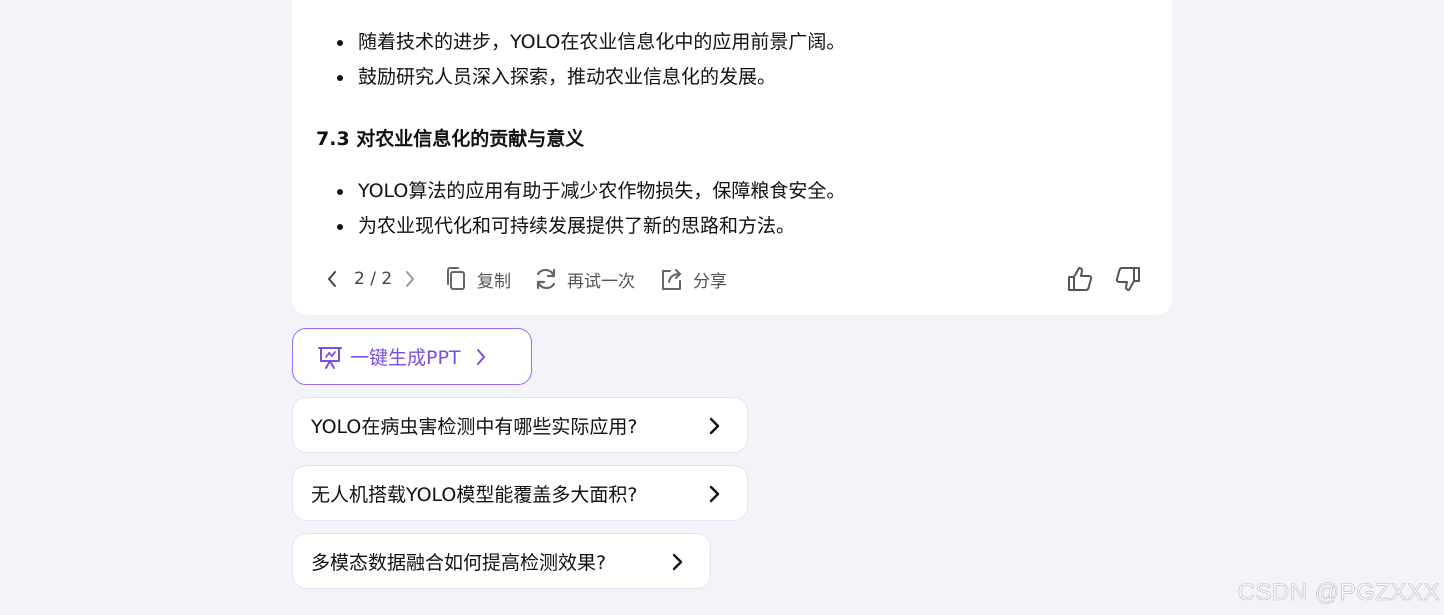 The width and height of the screenshot is (1444, 615). I want to click on thumbs-up-icon, so click(1080, 279).